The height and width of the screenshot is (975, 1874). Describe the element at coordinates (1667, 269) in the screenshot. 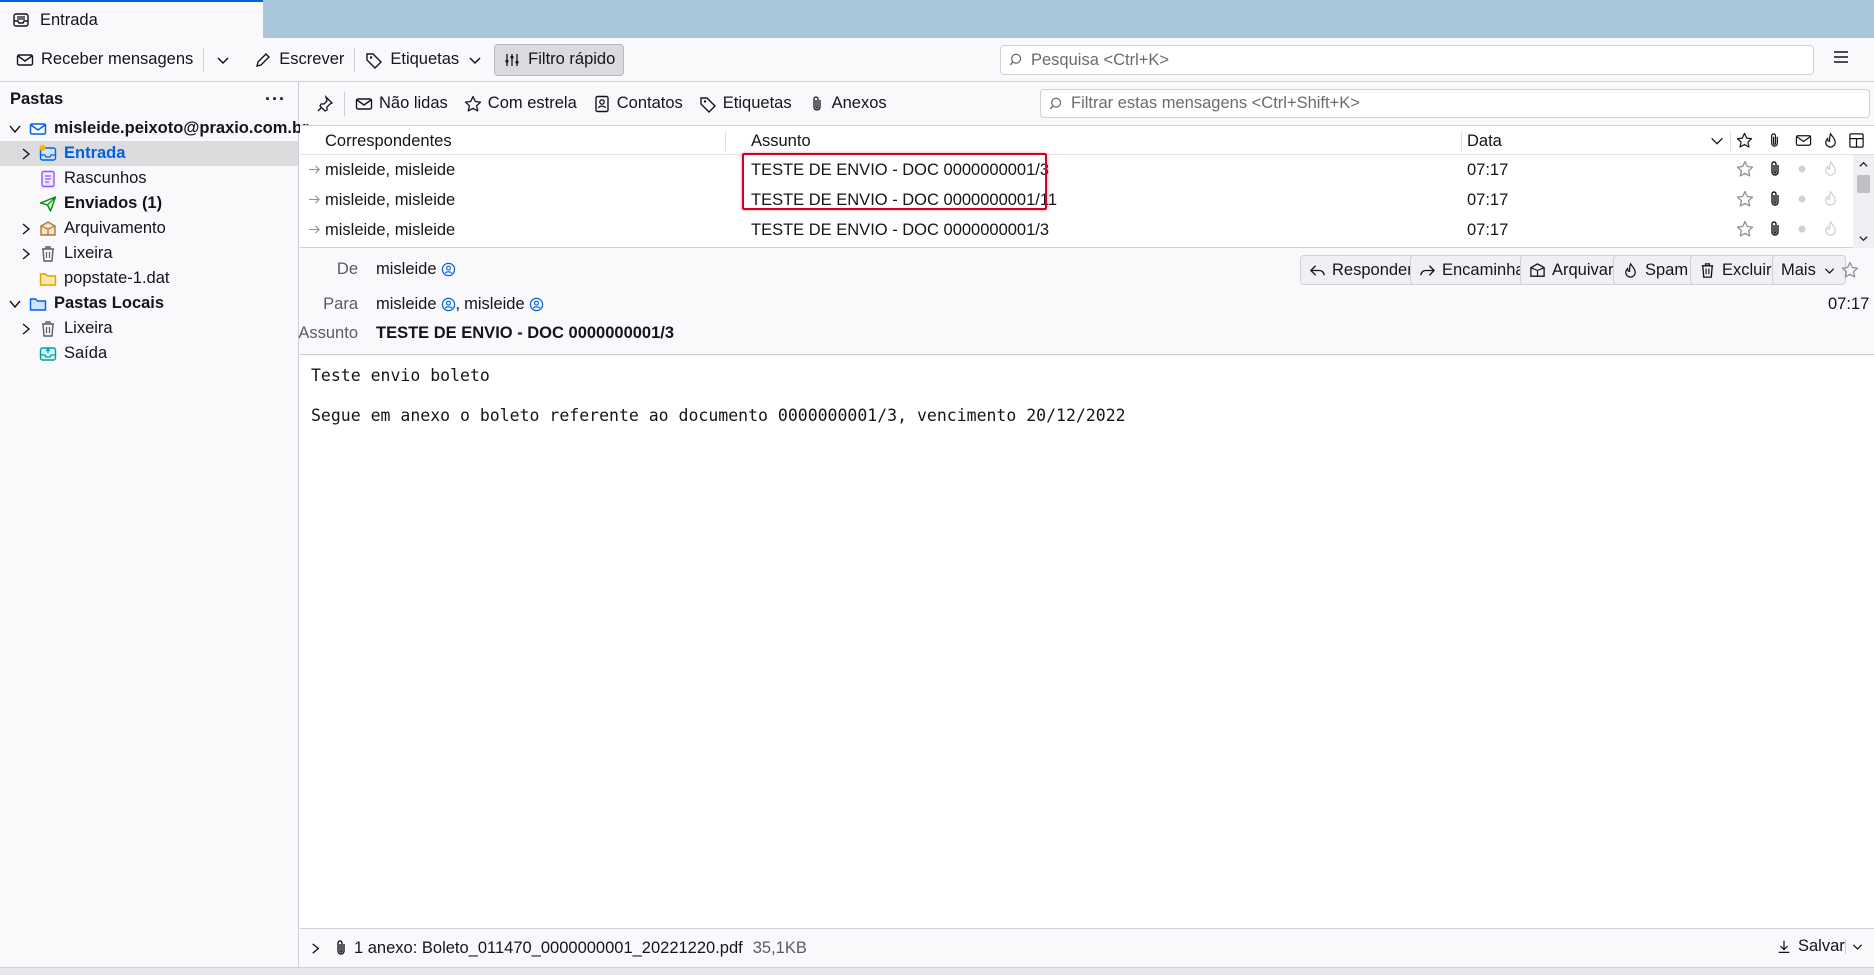

I see `junk-label: Spam` at that location.